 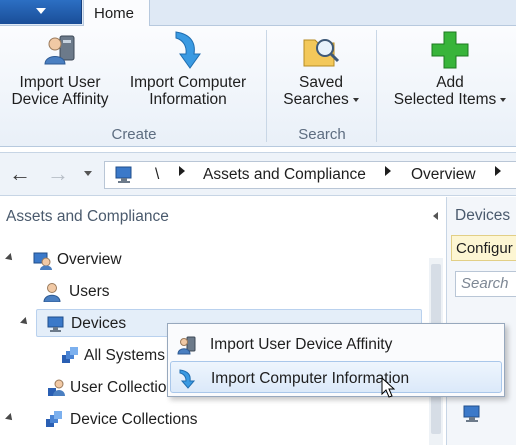 I want to click on history-dropdown-icon, so click(x=88, y=173).